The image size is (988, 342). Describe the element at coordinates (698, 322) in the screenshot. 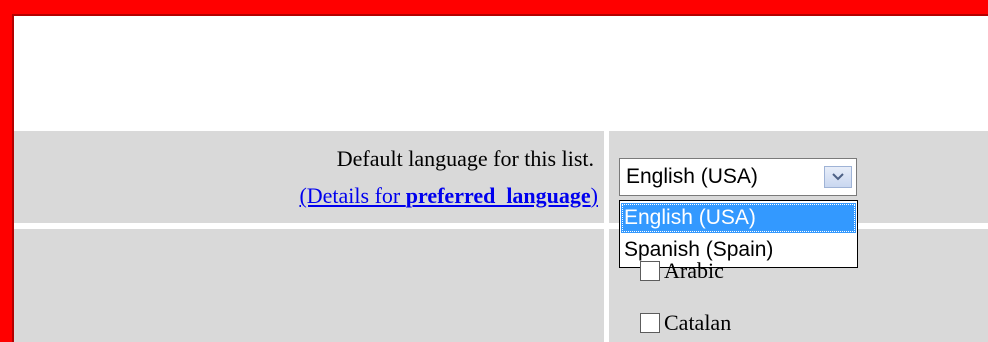

I see `catalan-label: Catalan` at that location.